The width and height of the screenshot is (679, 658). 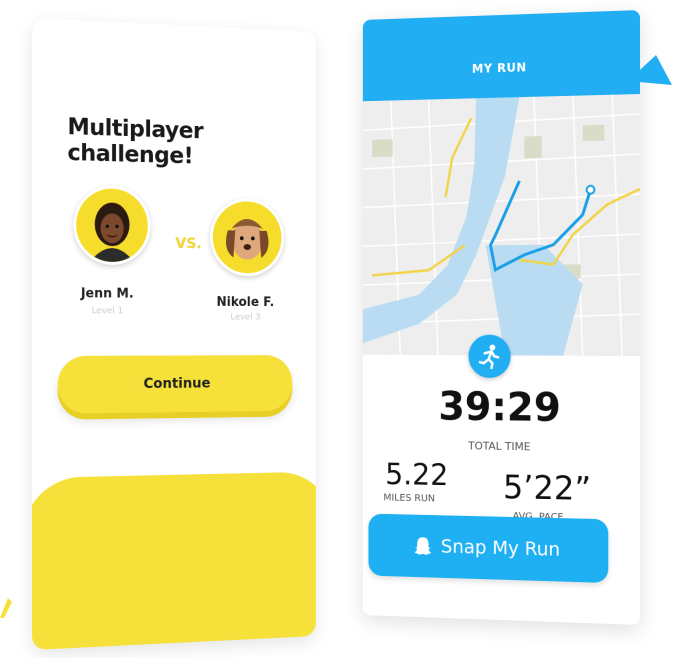 I want to click on bitmoji-avatar-icon, so click(x=112, y=225).